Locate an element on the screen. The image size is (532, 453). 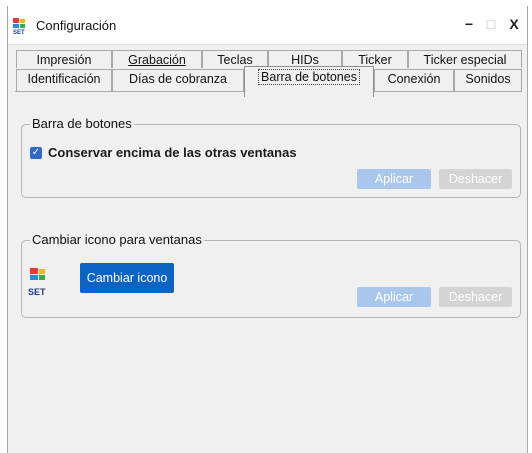
tab-identificacion: Identificación is located at coordinates (64, 80).